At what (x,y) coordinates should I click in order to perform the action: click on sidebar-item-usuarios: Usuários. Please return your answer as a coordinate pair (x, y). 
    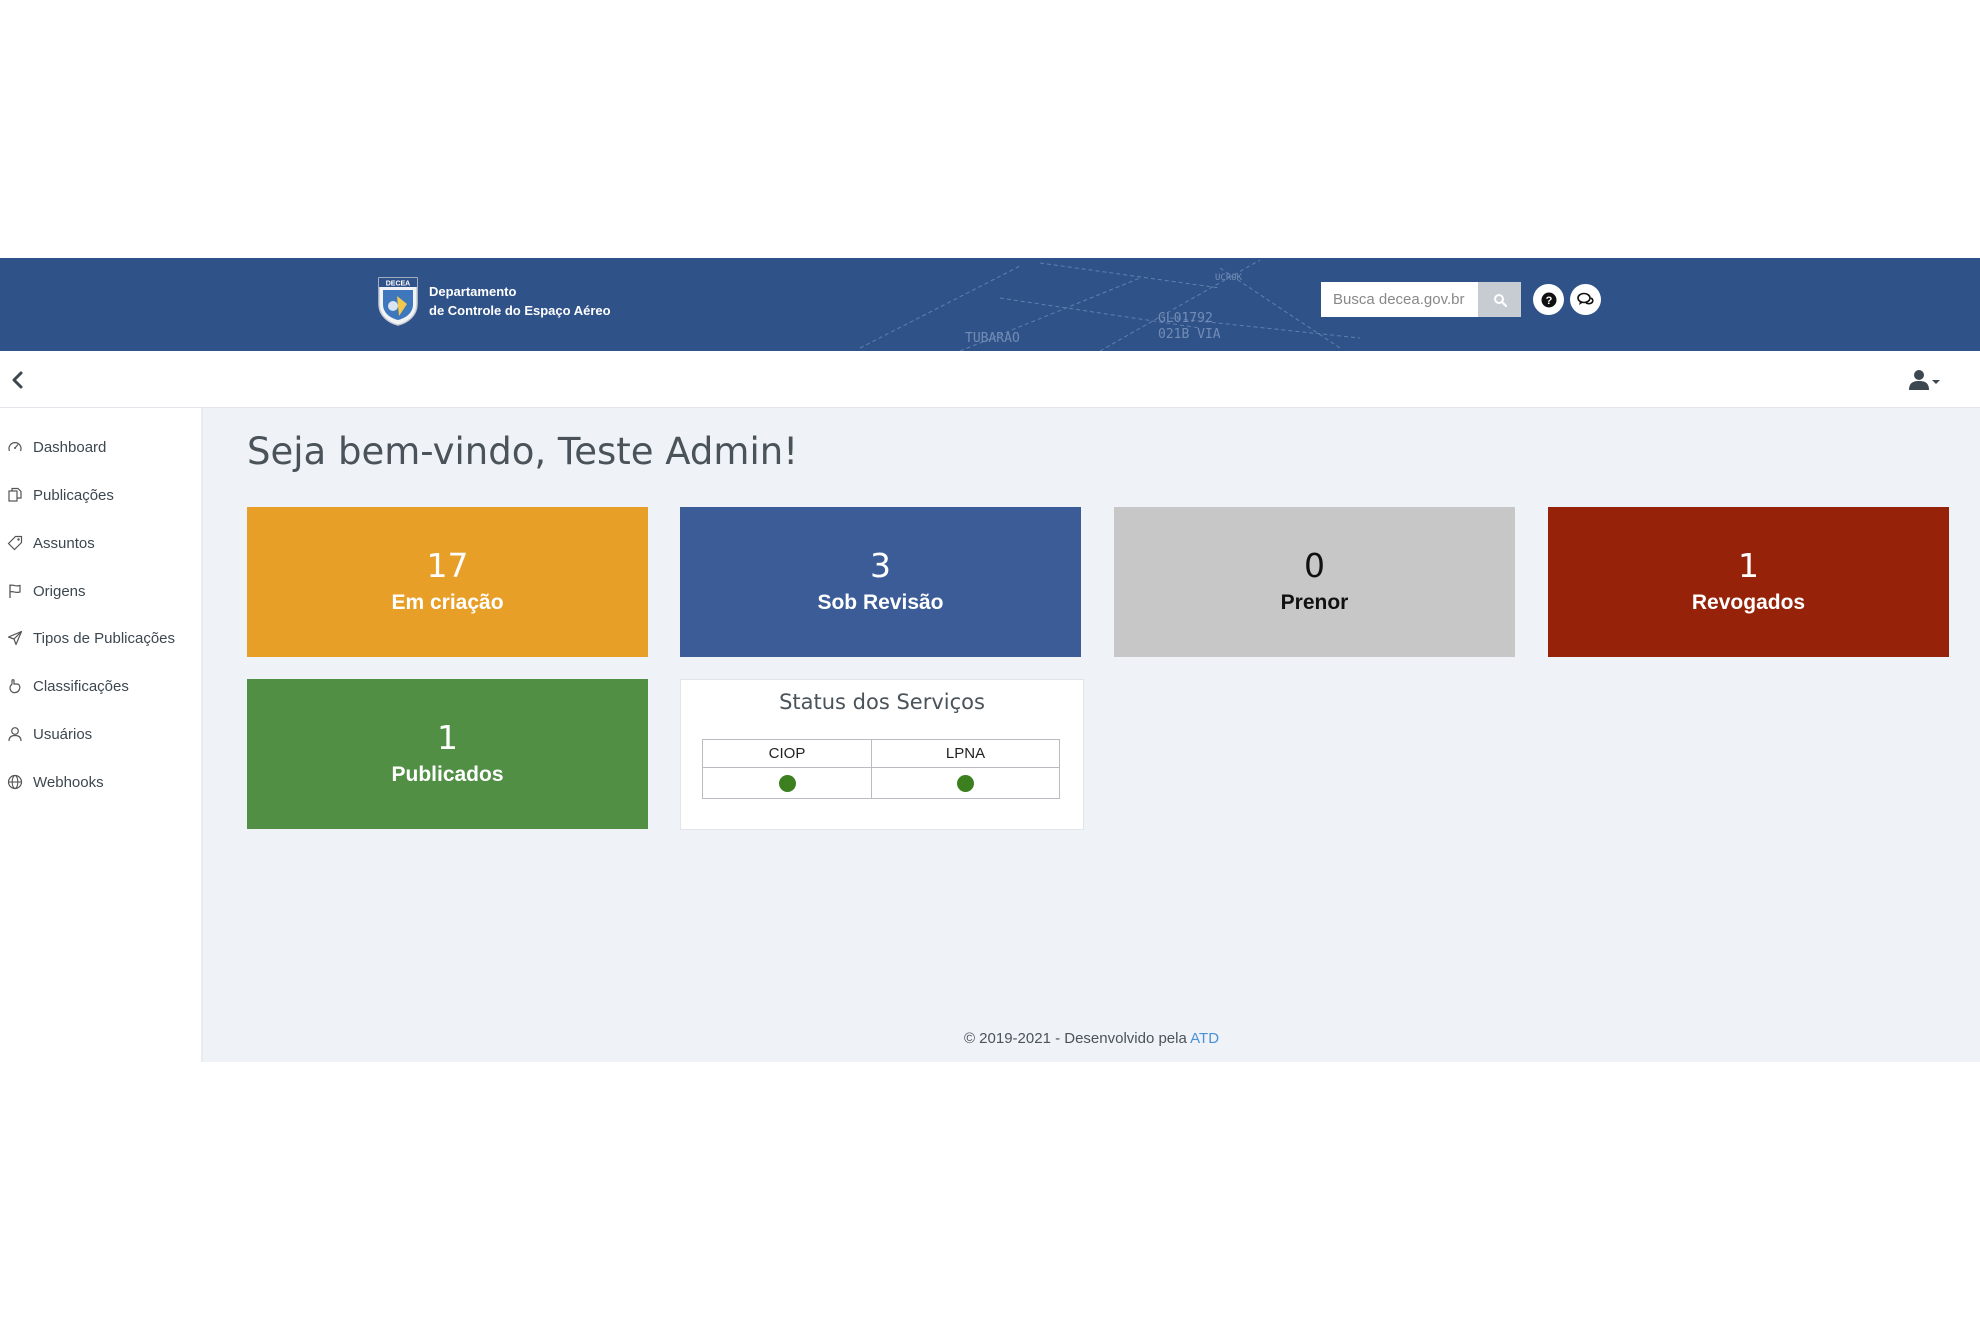
    Looking at the image, I should click on (100, 734).